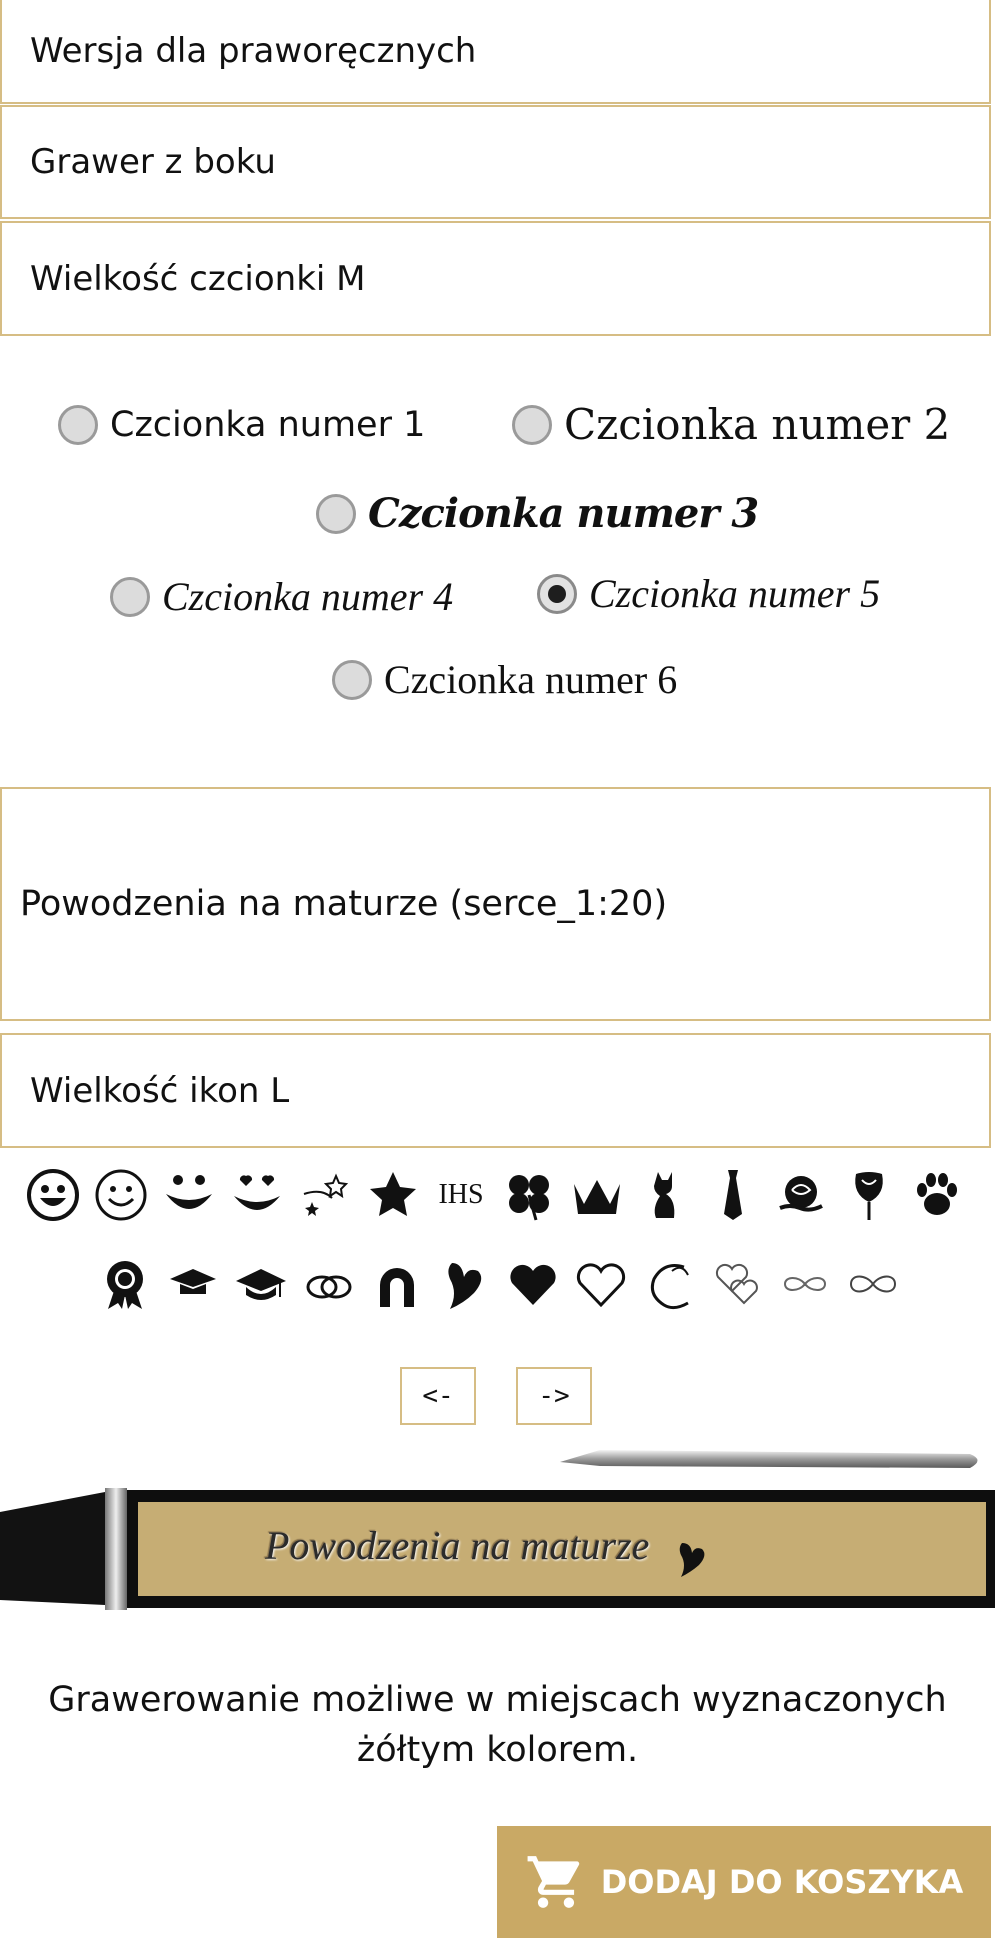 The width and height of the screenshot is (995, 1947). Describe the element at coordinates (193, 1284) in the screenshot. I see `graduation-cap-icon` at that location.